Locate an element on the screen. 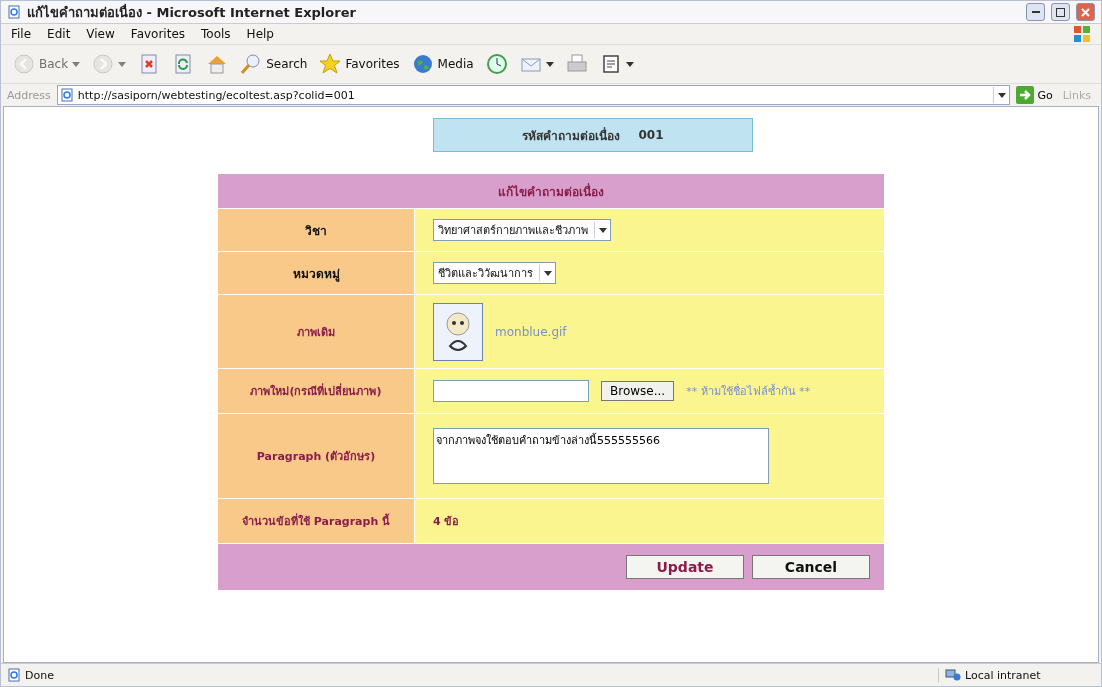 This screenshot has width=1102, height=687. search-icon is located at coordinates (251, 64).